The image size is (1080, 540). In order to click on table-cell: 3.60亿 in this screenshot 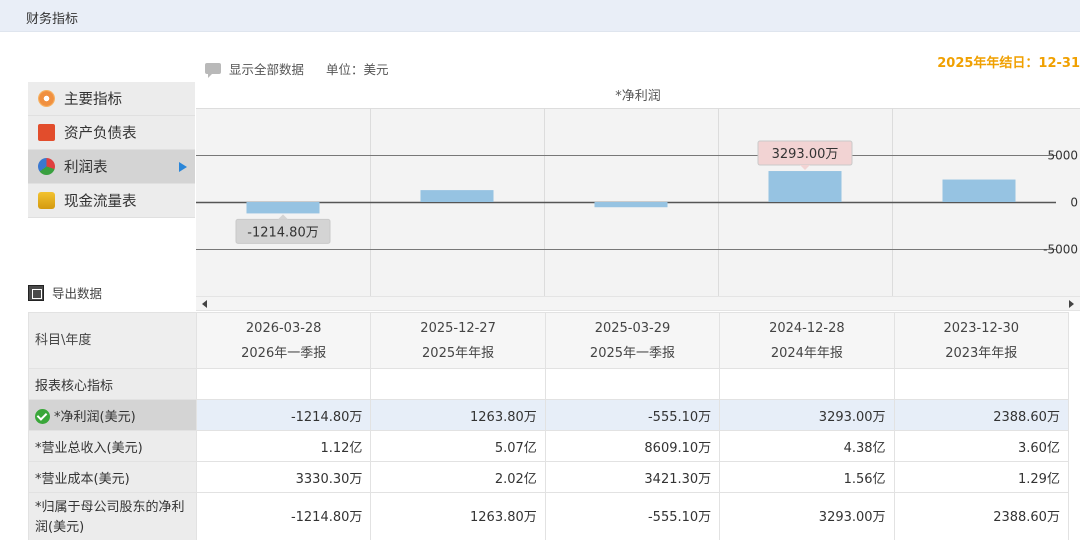, I will do `click(981, 446)`.